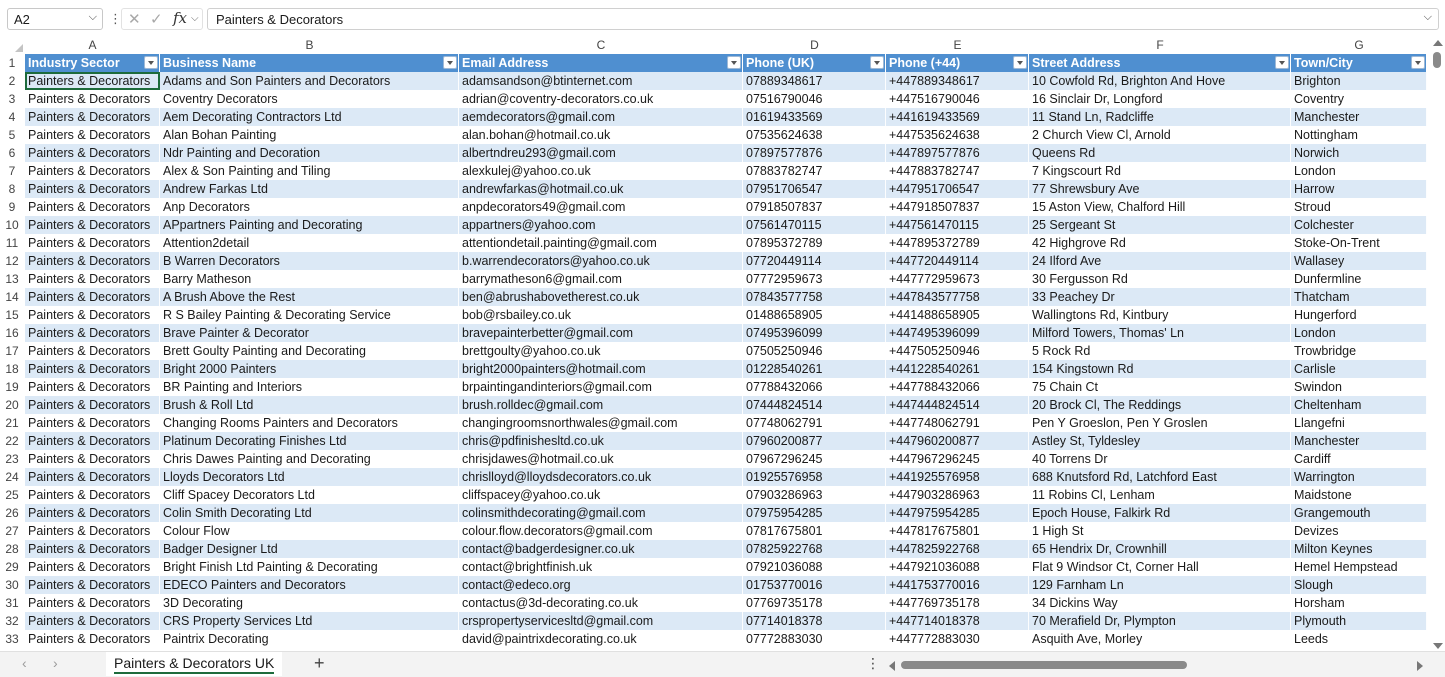  I want to click on row-number: 33, so click(12, 639).